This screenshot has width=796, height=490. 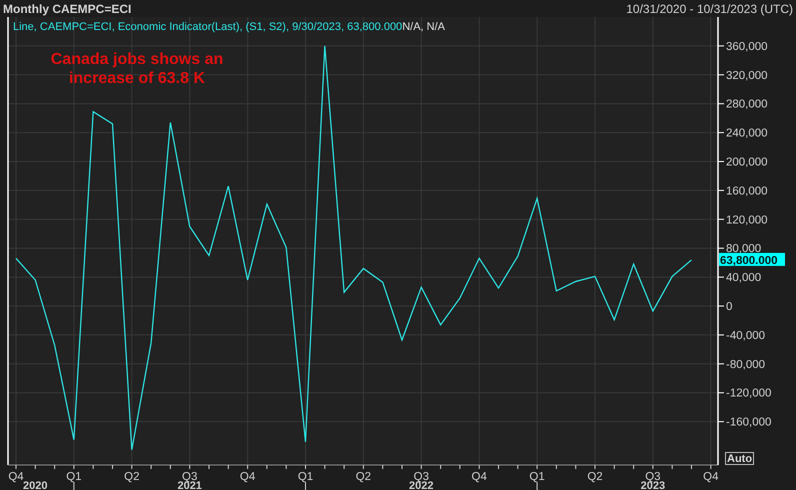 What do you see at coordinates (189, 485) in the screenshot?
I see `year-label: 2021` at bounding box center [189, 485].